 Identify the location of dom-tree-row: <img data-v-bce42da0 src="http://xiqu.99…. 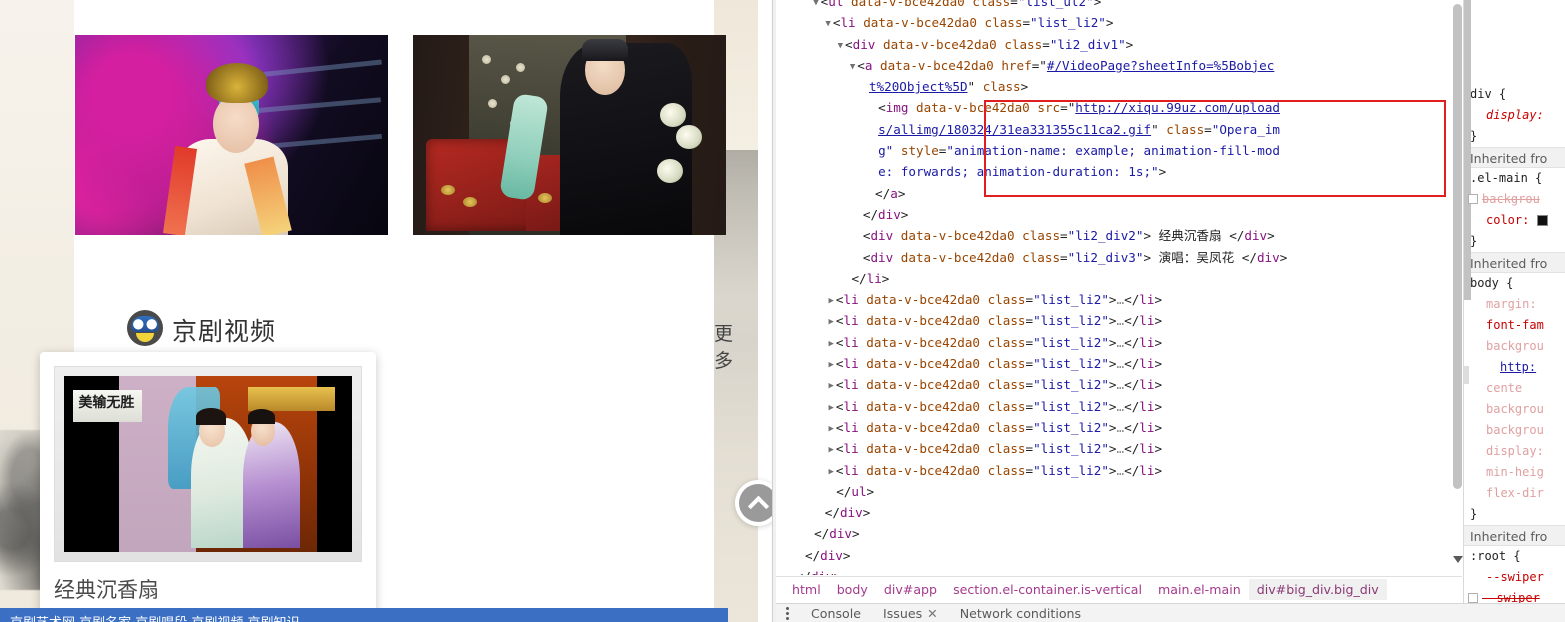
(1119, 107).